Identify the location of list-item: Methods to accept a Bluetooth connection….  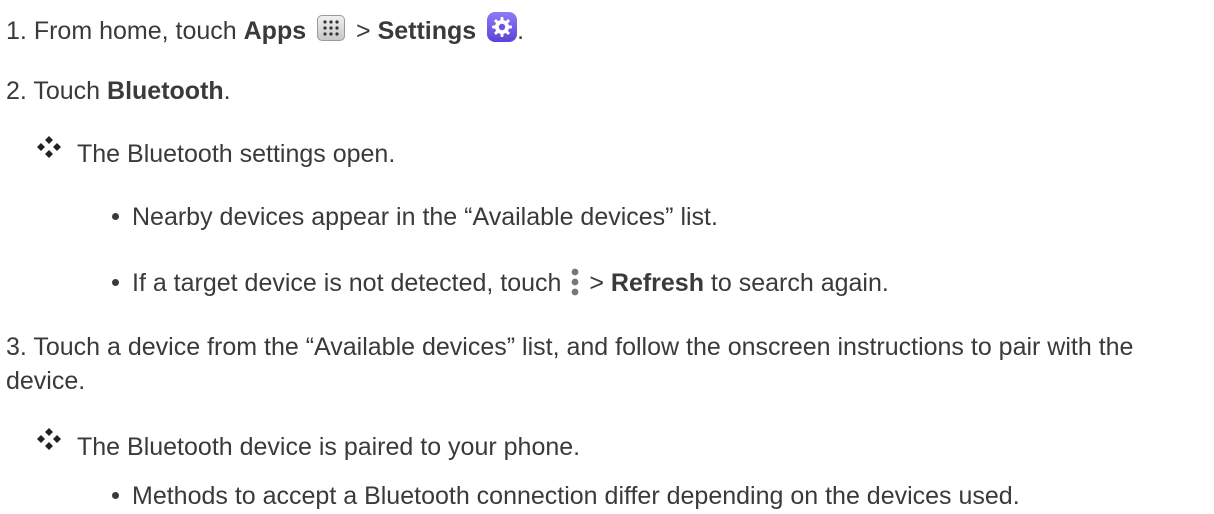
(566, 496).